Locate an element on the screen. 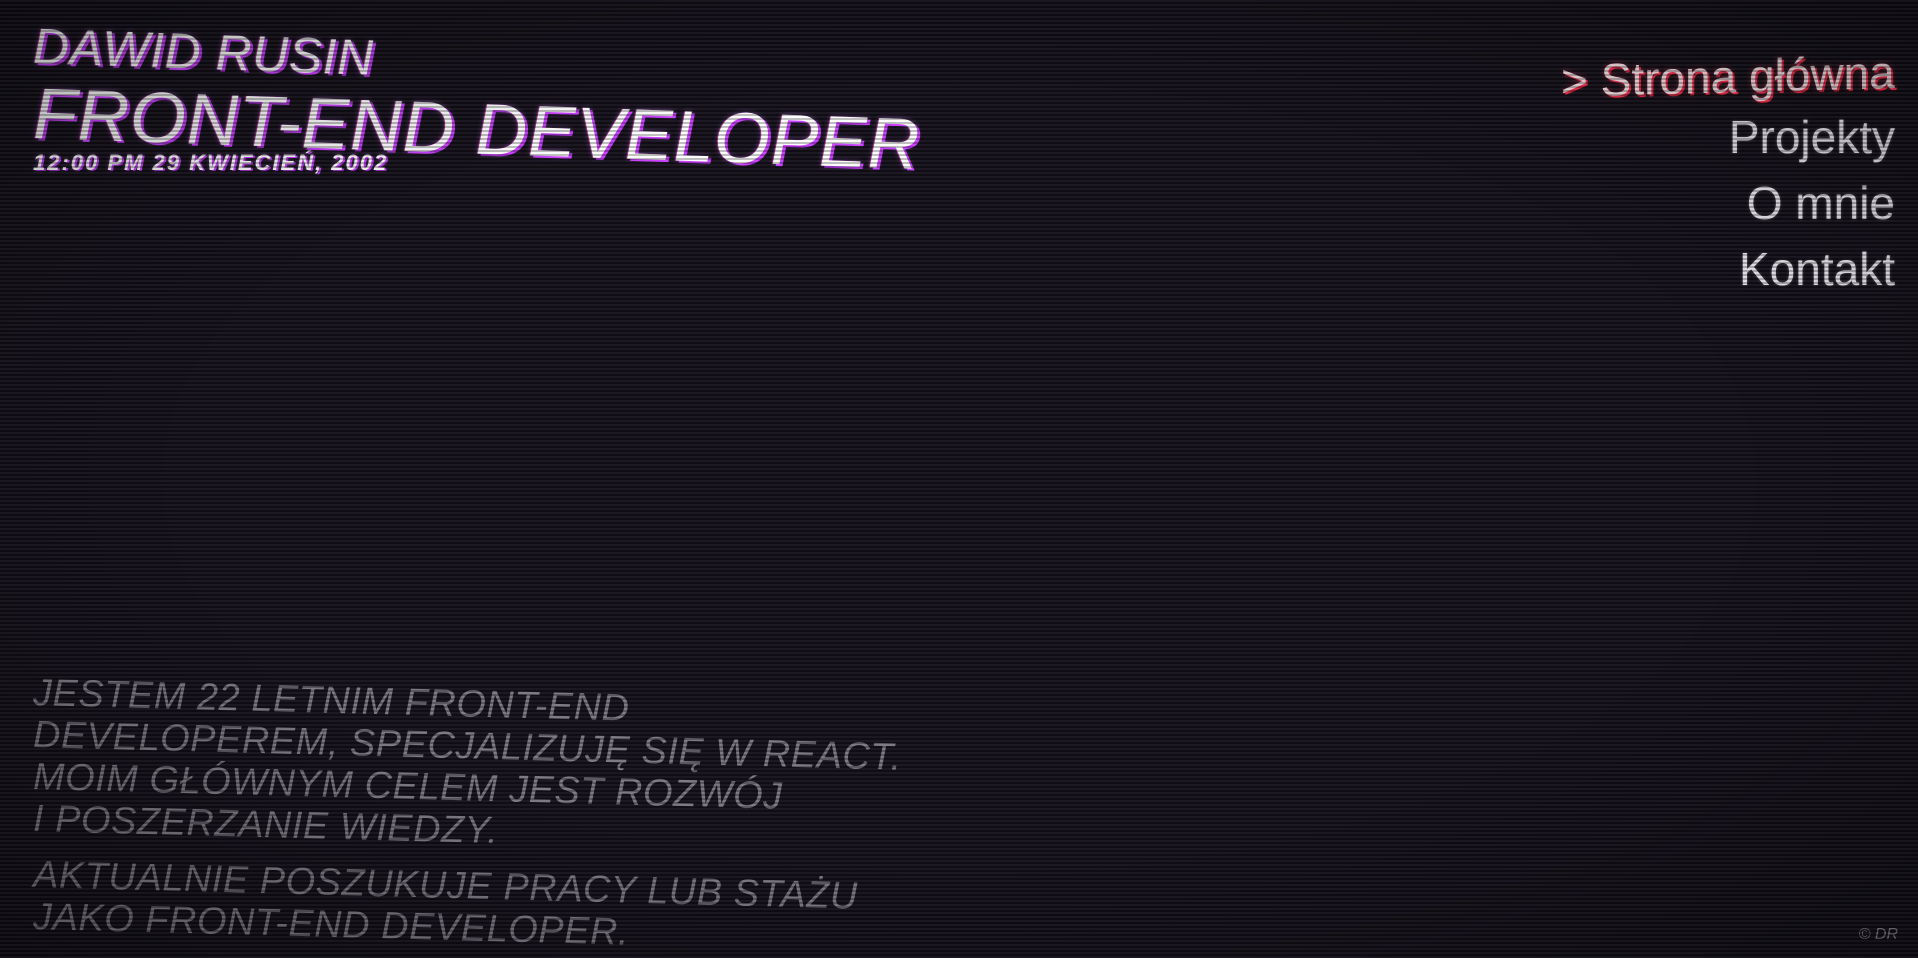  main-nav: > Strona główna Projekty O mnie Kontakt is located at coordinates (1728, 173).